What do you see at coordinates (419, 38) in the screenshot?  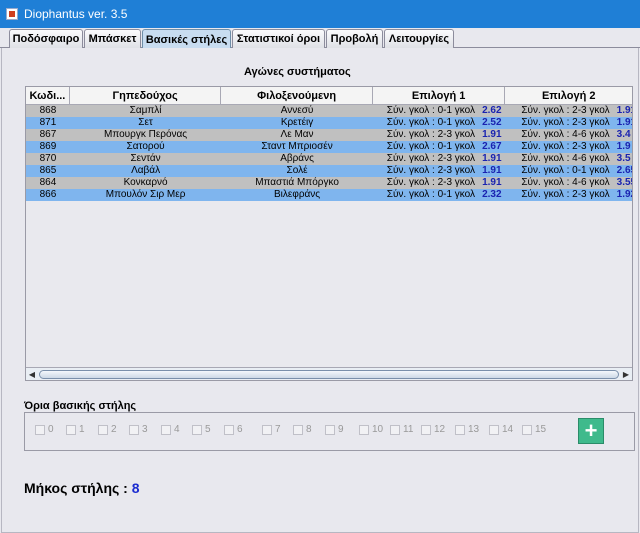 I see `tab-functions: Λειτουργίες` at bounding box center [419, 38].